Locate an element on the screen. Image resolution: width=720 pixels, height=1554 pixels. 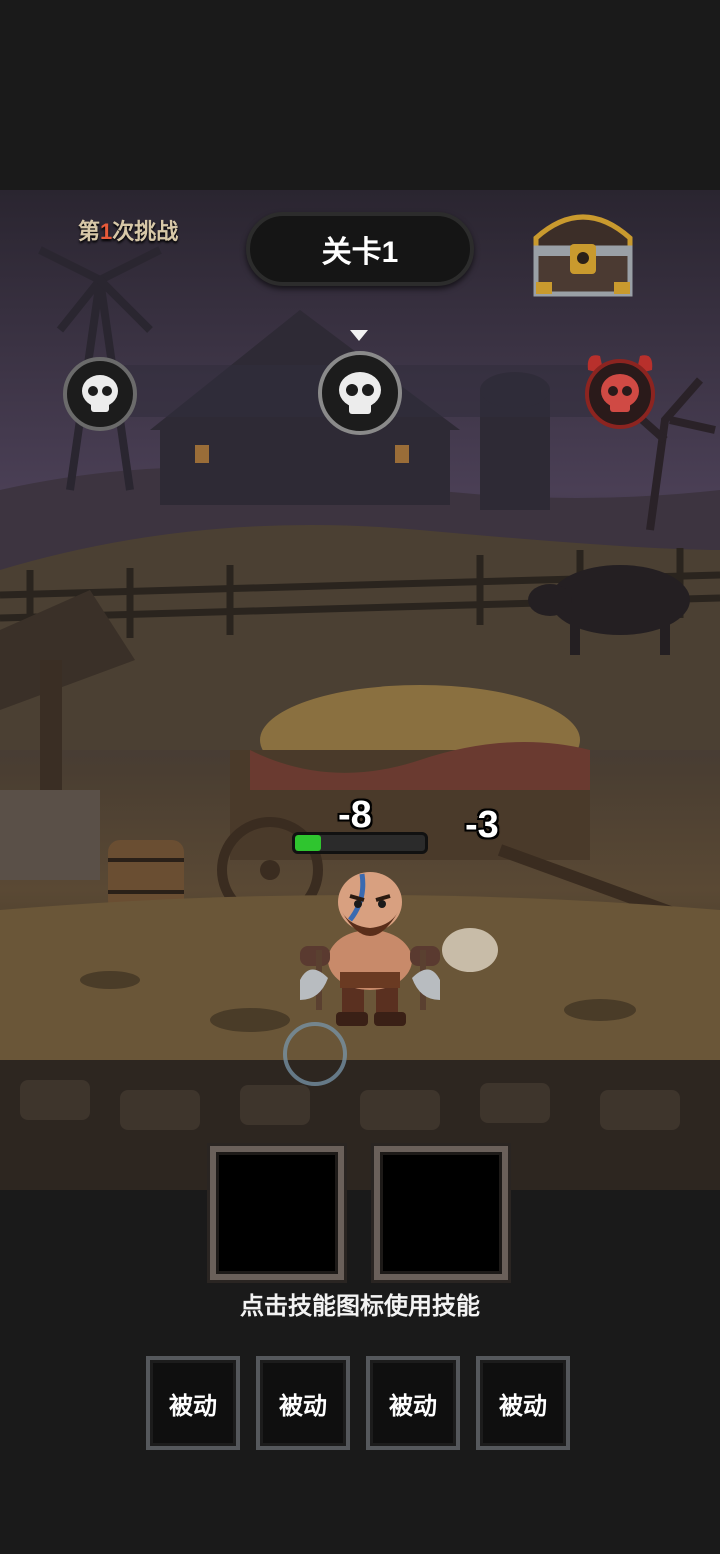
challenge-number: 1 is located at coordinates (106, 231).